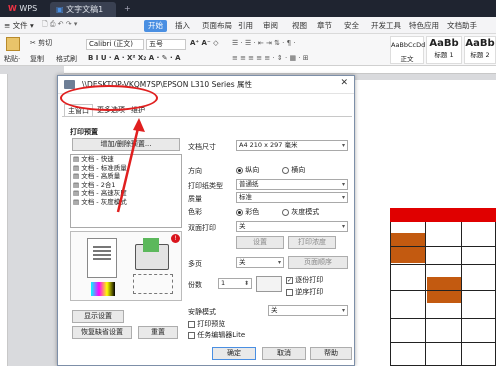  I want to click on tab-document-label: 文字文稿1, so click(85, 9).